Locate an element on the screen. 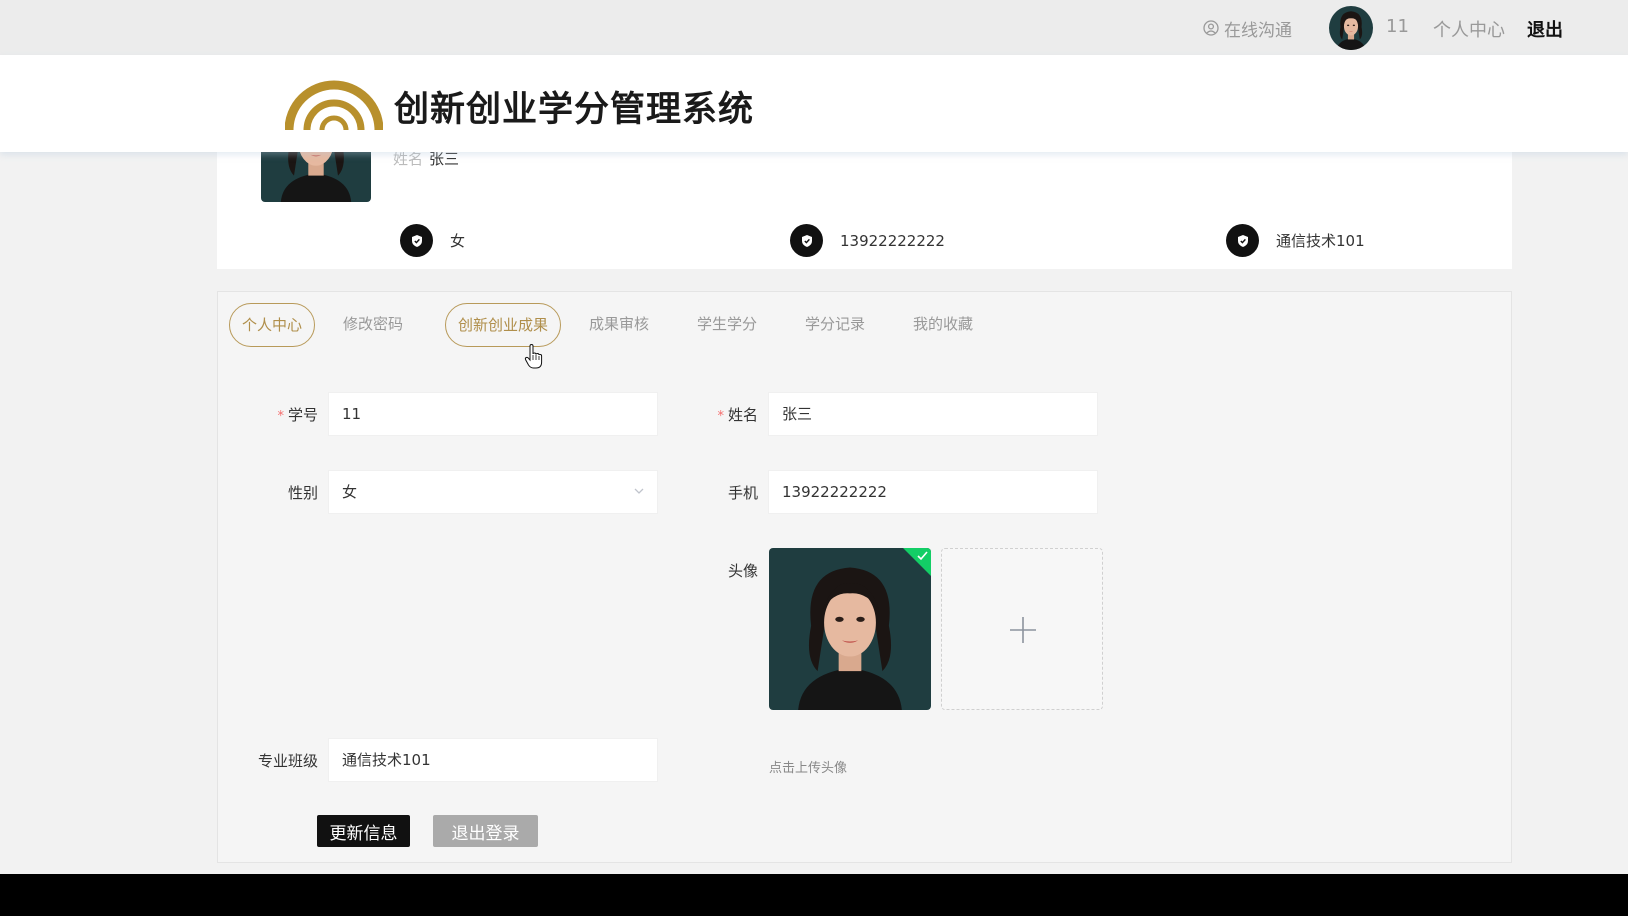  online-chat-link: 在线沟通 is located at coordinates (1247, 28).